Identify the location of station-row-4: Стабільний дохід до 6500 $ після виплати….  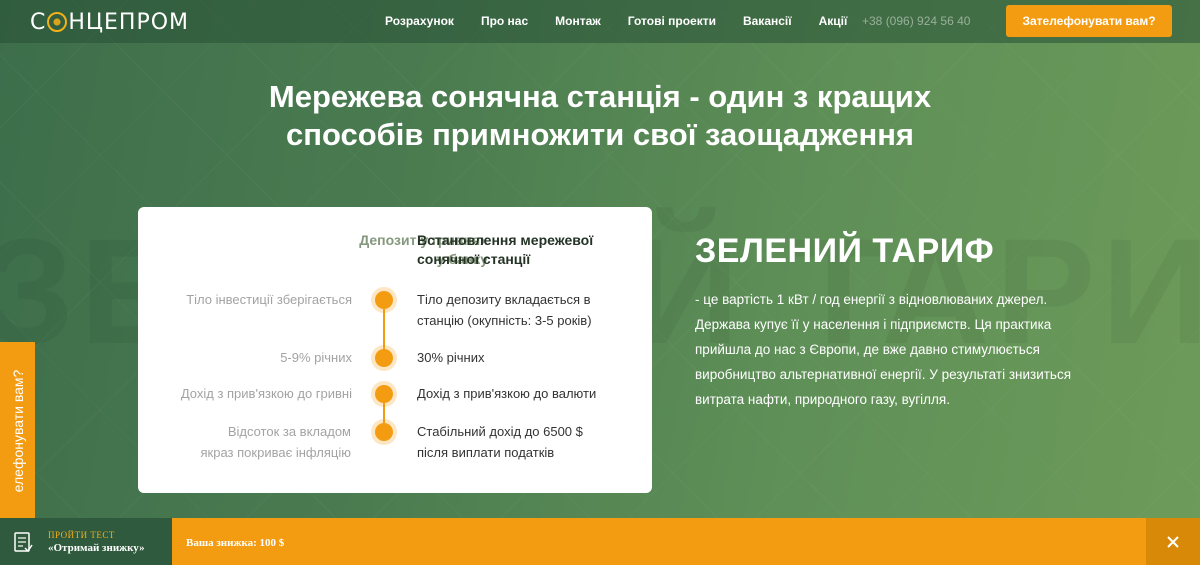
(500, 442).